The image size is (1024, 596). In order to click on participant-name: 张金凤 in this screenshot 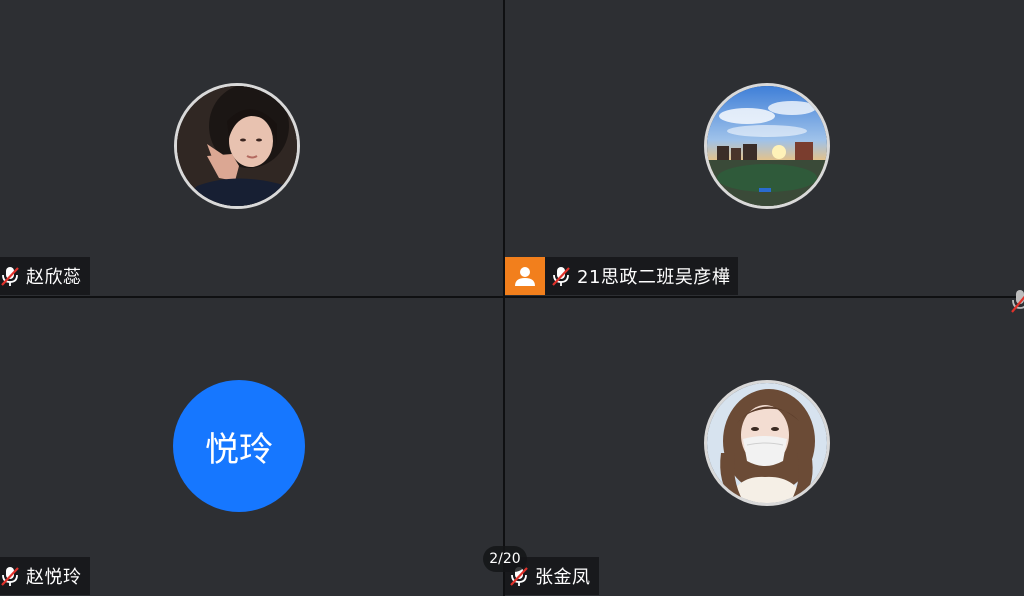, I will do `click(563, 577)`.